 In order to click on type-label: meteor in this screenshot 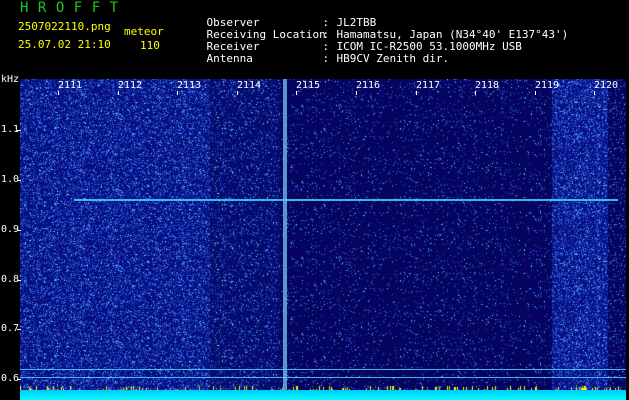, I will do `click(144, 31)`.